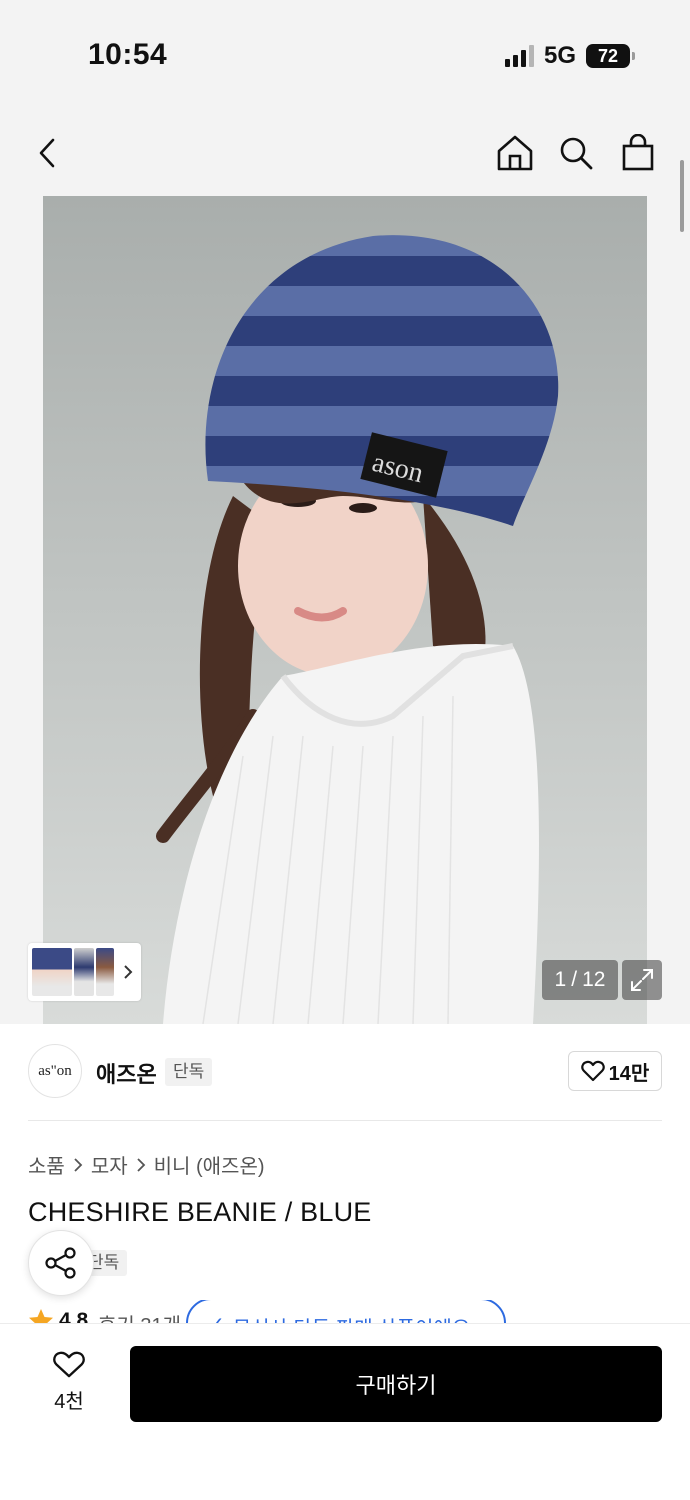  I want to click on chevron-left-icon, so click(47, 153).